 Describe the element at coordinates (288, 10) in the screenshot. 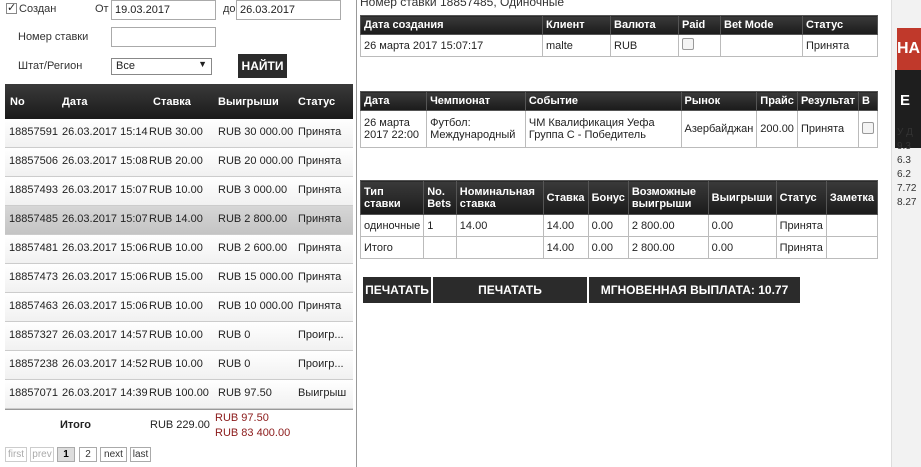

I see `date-to-input` at that location.